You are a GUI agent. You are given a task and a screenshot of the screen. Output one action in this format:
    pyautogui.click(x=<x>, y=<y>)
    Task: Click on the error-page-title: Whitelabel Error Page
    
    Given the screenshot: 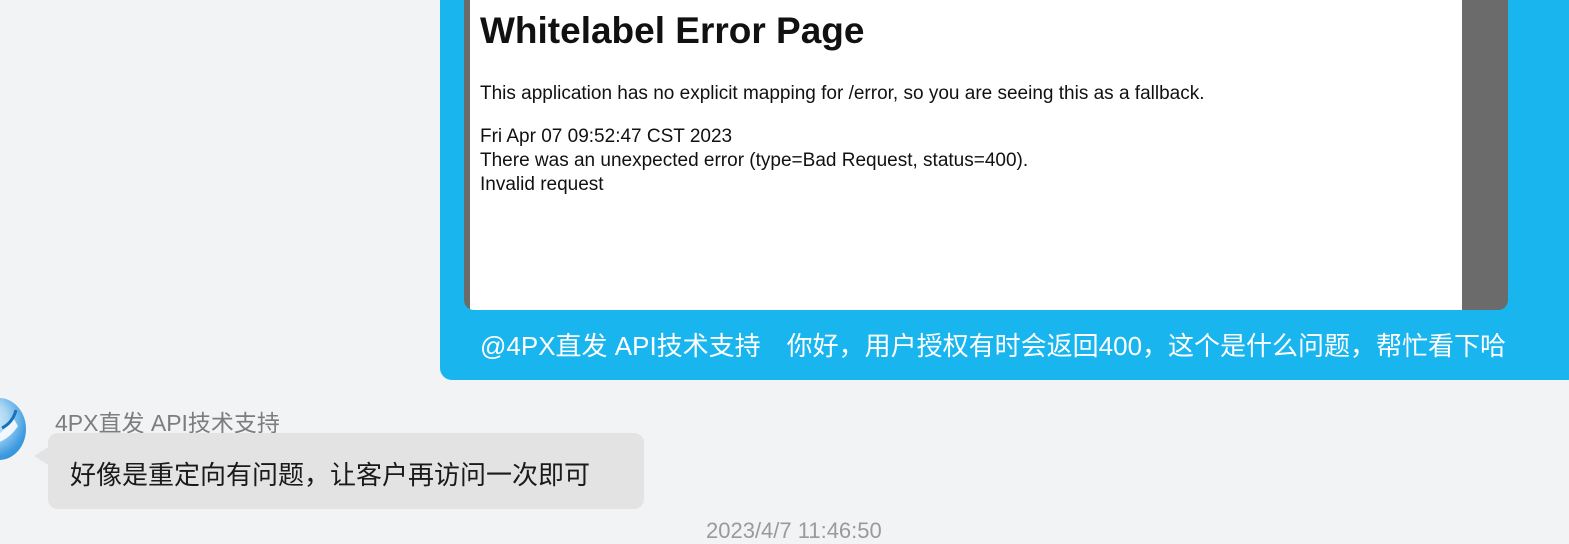 What is the action you would take?
    pyautogui.click(x=672, y=30)
    